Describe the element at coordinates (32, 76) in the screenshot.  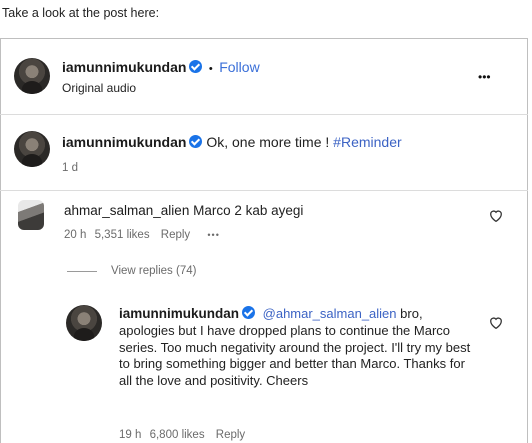
I see `post-author-avatar` at that location.